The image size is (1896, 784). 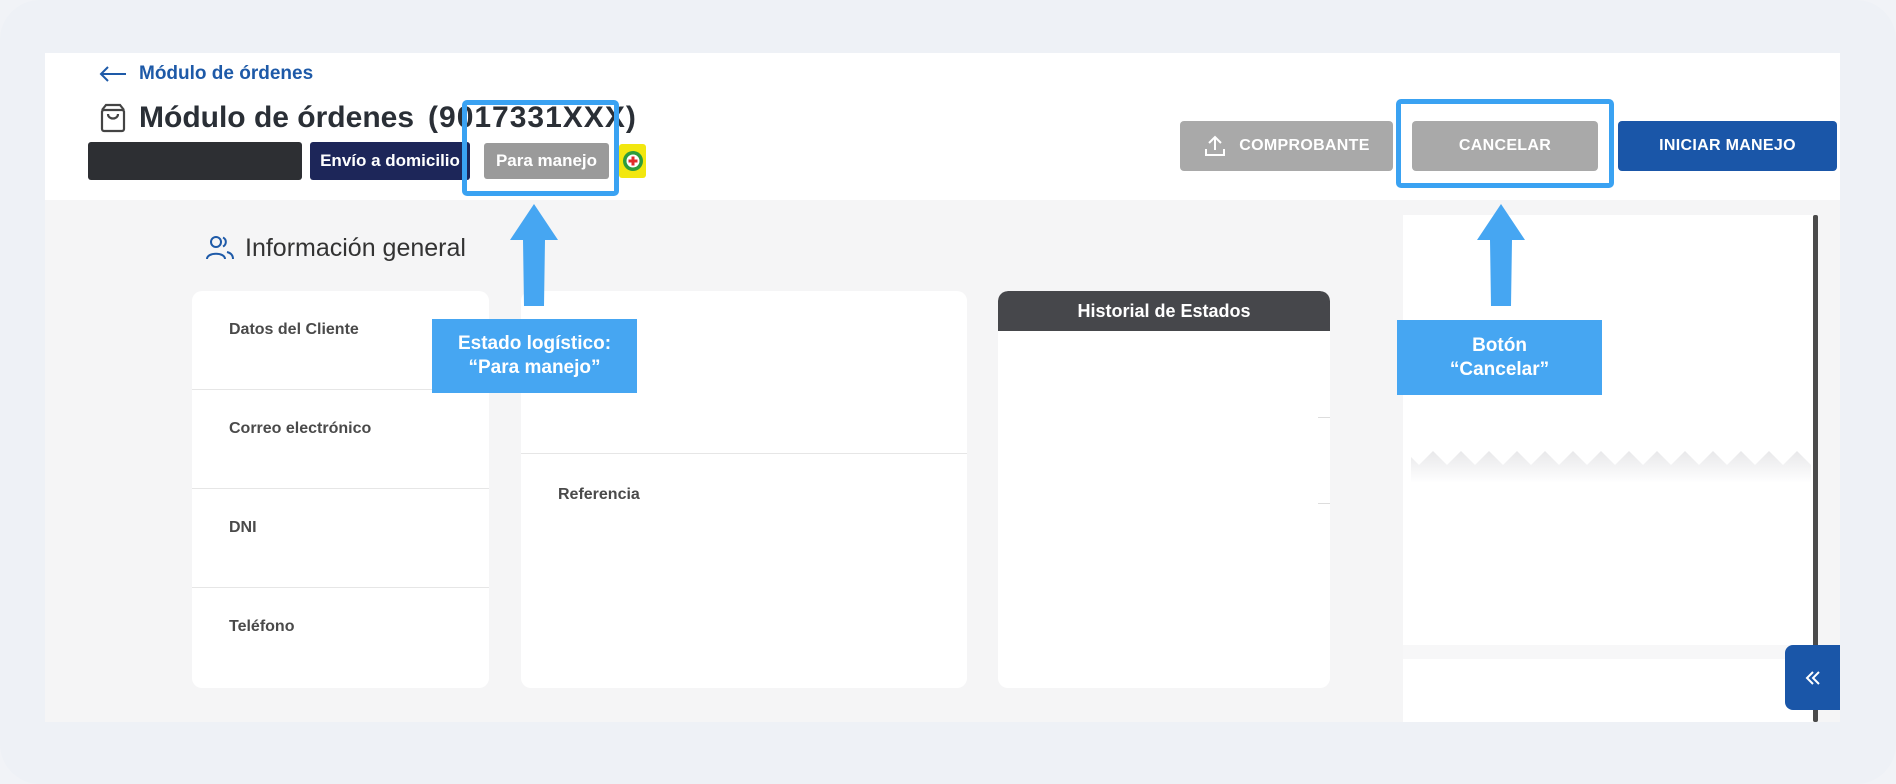 I want to click on dni-row: DNI, so click(x=340, y=538).